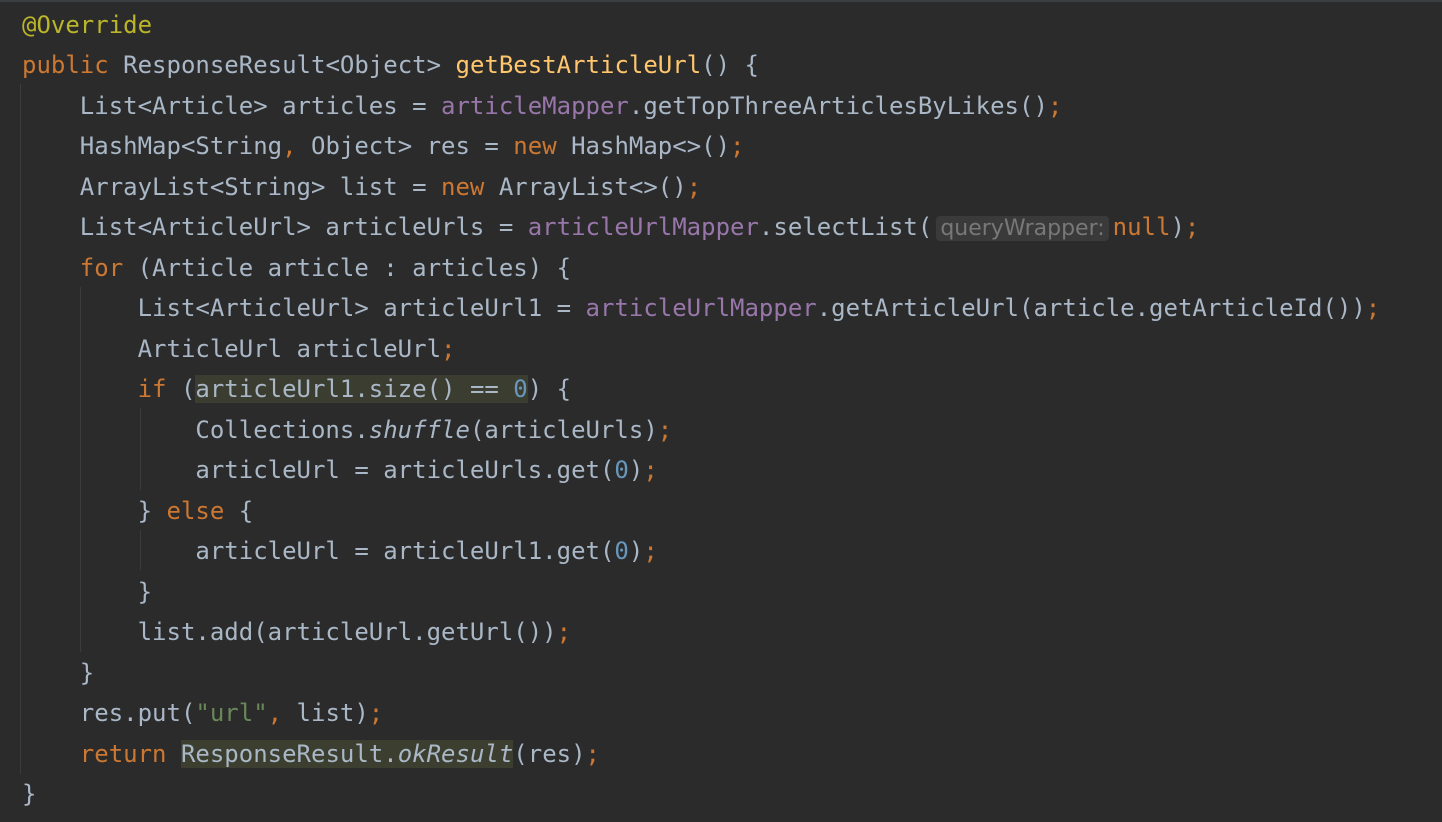  I want to click on declaration: List<ArticleUrl> articleUrls =, so click(303, 227).